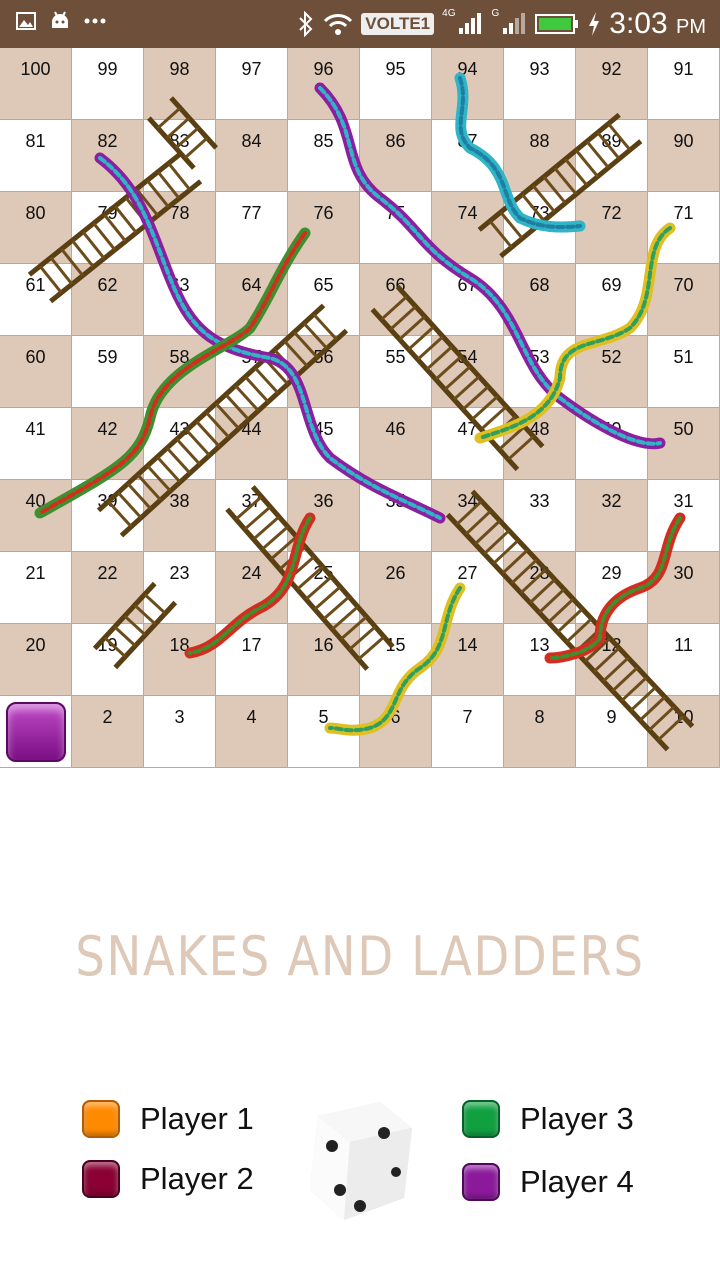 The image size is (720, 1280). I want to click on dice-five-icon, so click(360, 1163).